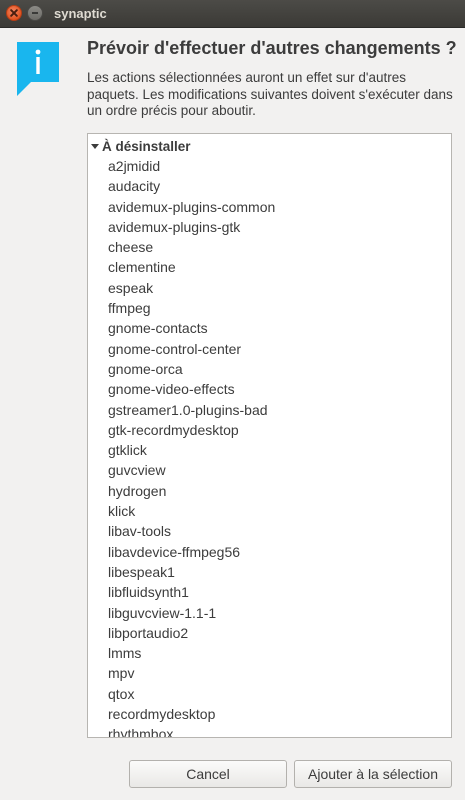  Describe the element at coordinates (191, 308) in the screenshot. I see `list-item: ffmpeg` at that location.